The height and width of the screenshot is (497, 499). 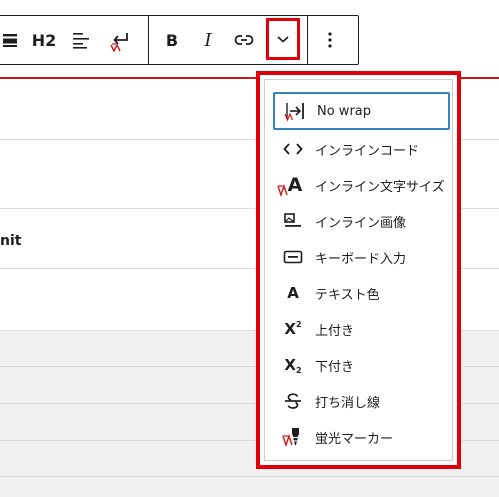 What do you see at coordinates (293, 257) in the screenshot?
I see `keyboard-icon` at bounding box center [293, 257].